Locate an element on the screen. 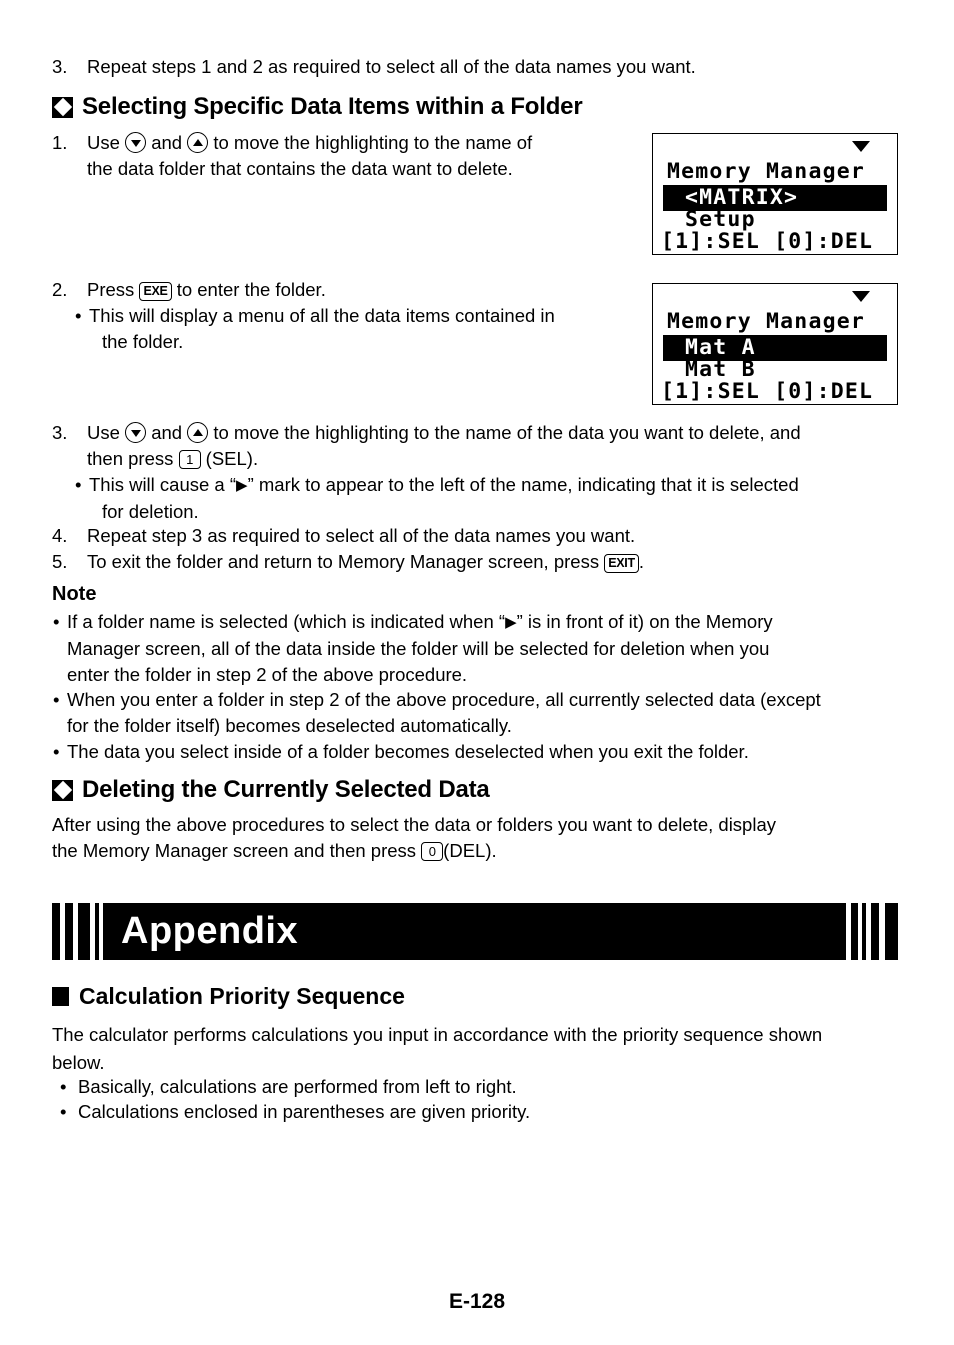 Image resolution: width=954 pixels, height=1345 pixels. bullet-line1-a: This will cause a “ is located at coordinates (163, 484).